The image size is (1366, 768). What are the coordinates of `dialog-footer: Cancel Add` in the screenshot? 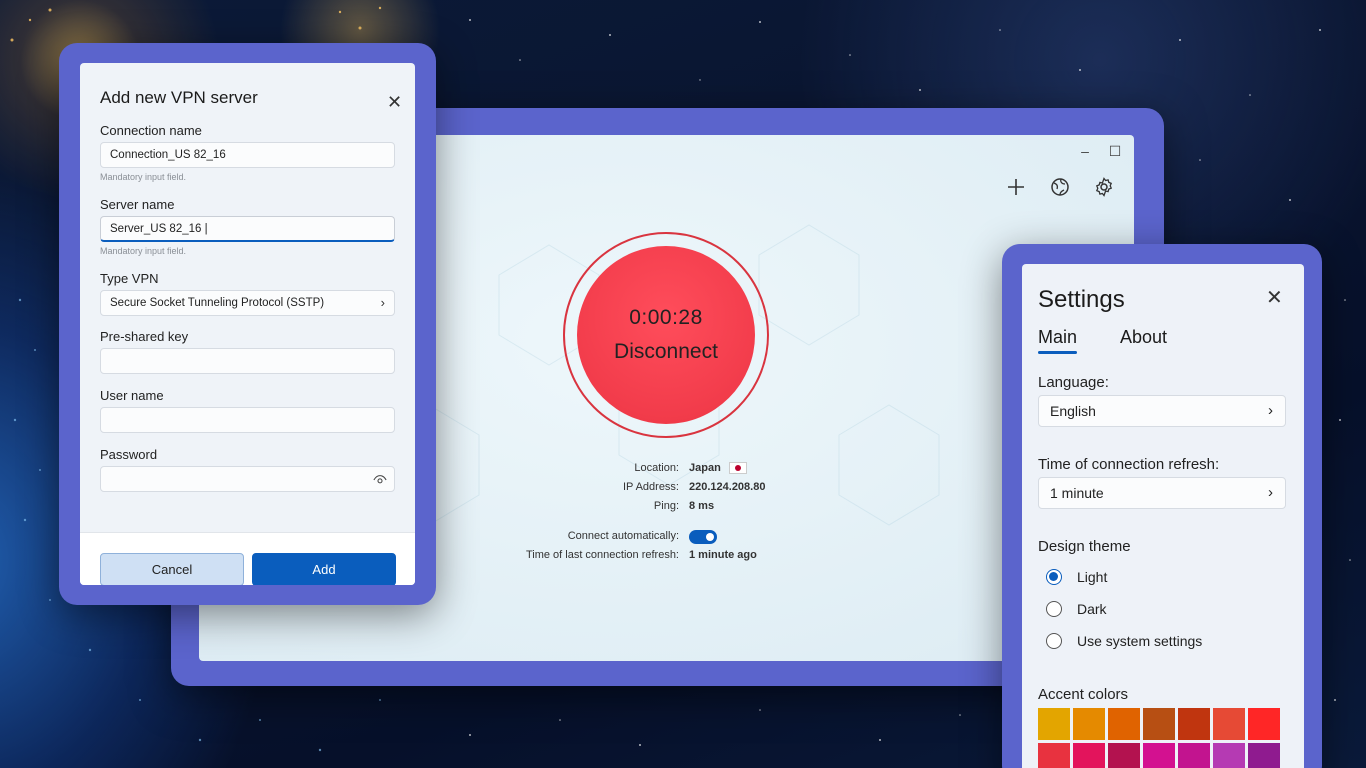 It's located at (247, 558).